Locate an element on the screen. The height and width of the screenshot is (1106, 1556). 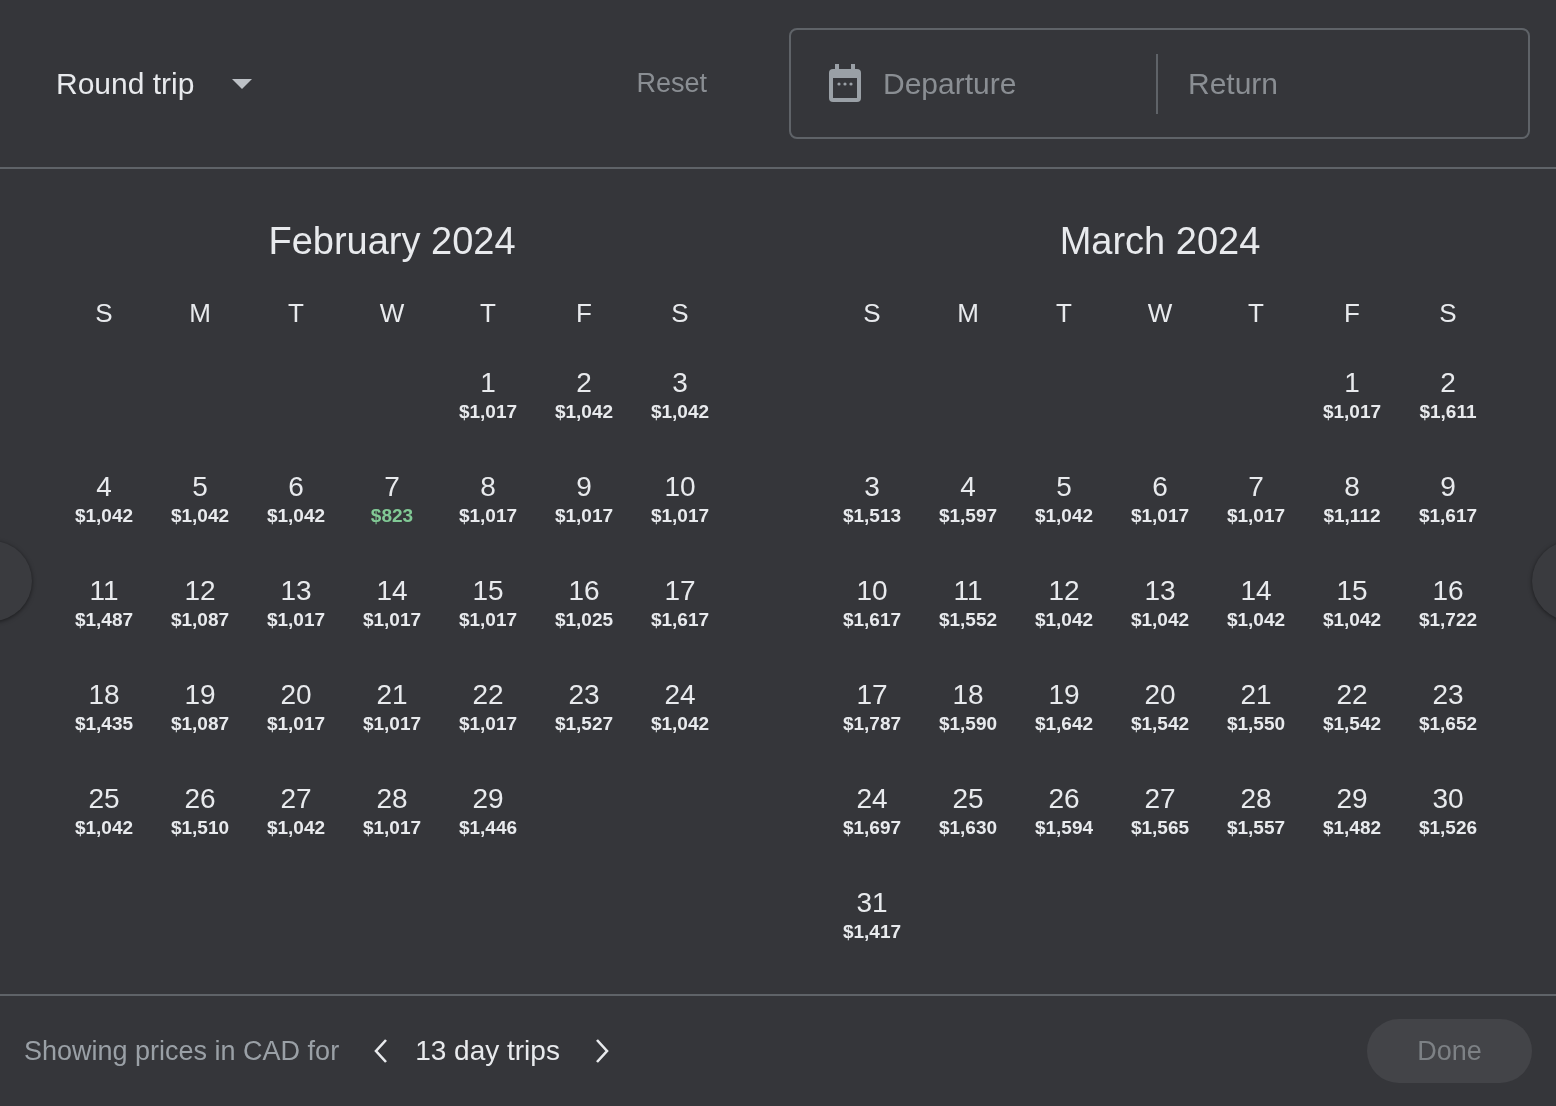
calendar-day: 14 $1,017 is located at coordinates (392, 627).